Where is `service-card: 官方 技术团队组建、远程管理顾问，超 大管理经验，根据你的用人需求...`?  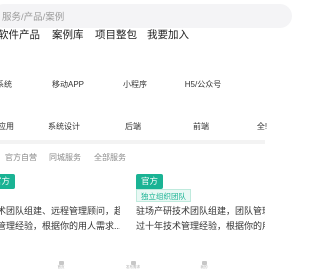
service-card: 官方 技术团队组建、远程管理顾问，超 大管理经验，根据你的用人需求... is located at coordinates (60, 216).